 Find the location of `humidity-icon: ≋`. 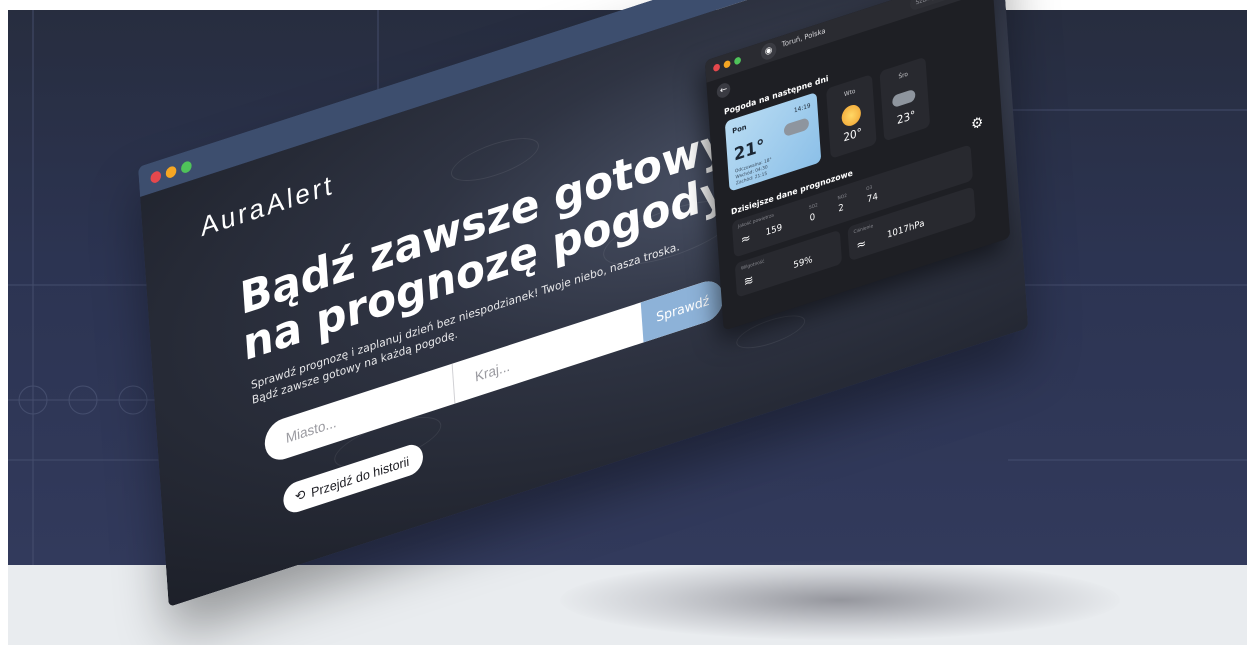

humidity-icon: ≋ is located at coordinates (748, 281).